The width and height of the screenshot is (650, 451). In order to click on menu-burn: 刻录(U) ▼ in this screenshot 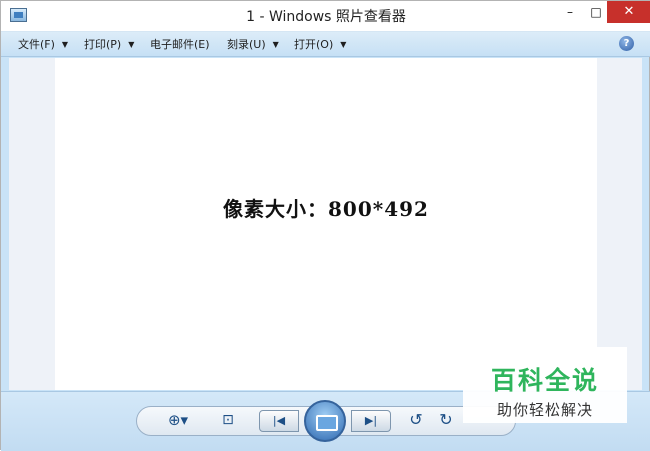, I will do `click(253, 44)`.